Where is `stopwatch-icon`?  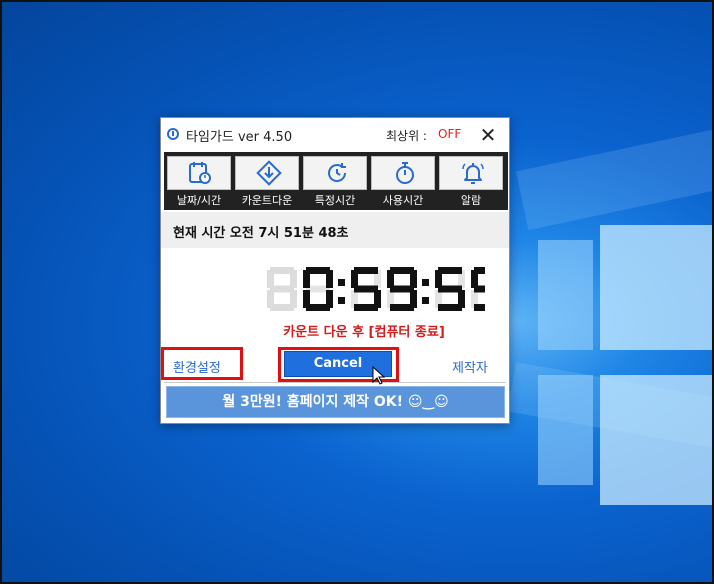 stopwatch-icon is located at coordinates (405, 173).